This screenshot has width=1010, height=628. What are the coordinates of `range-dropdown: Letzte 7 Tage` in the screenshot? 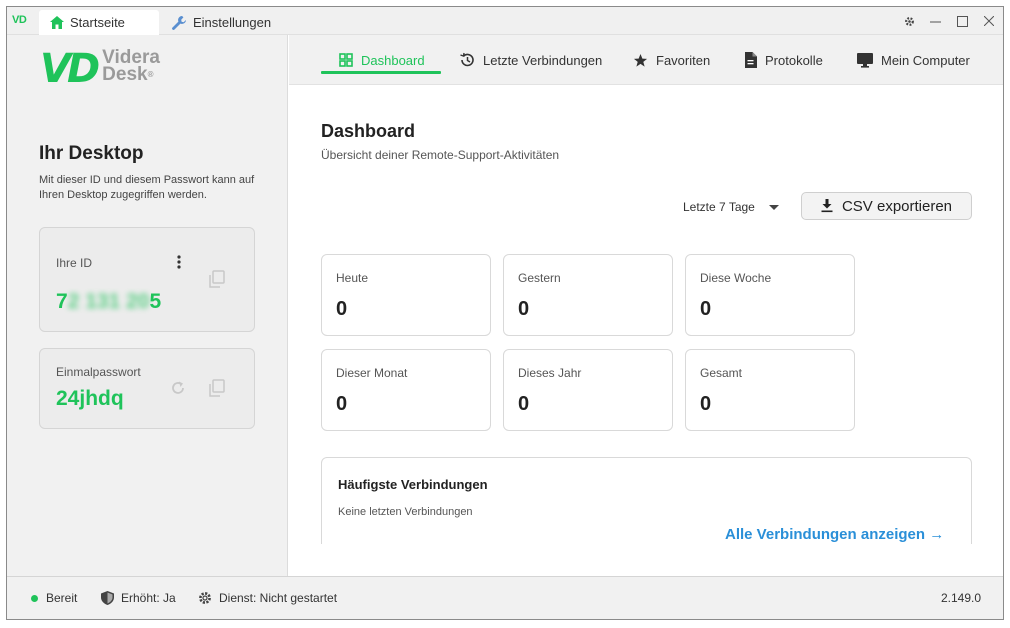 It's located at (731, 207).